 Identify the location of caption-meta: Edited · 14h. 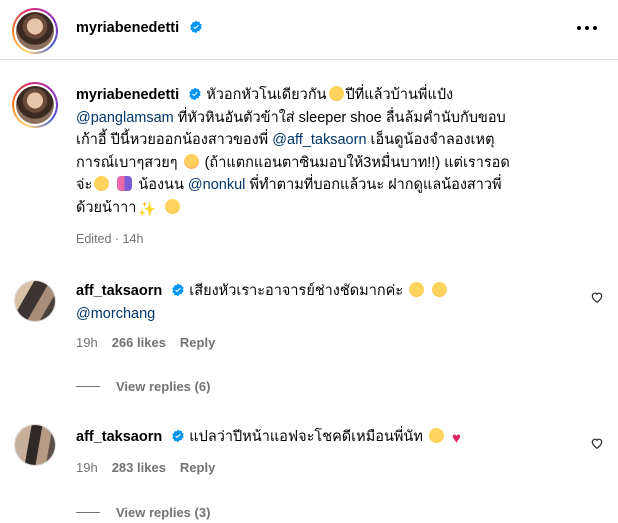
(110, 239).